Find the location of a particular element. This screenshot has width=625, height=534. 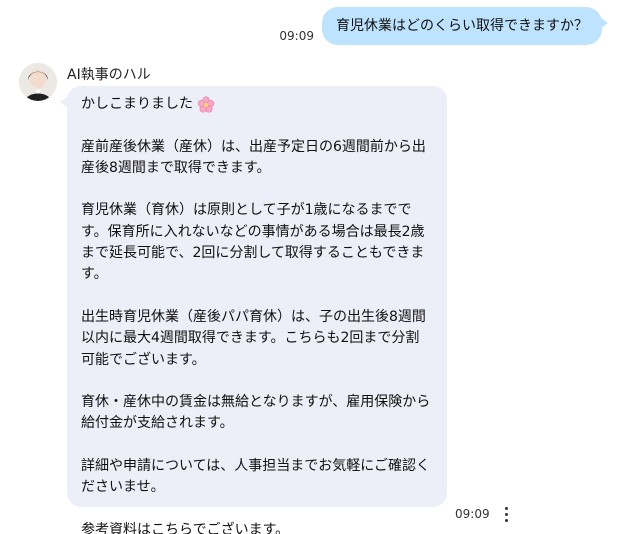

avatar is located at coordinates (38, 82).